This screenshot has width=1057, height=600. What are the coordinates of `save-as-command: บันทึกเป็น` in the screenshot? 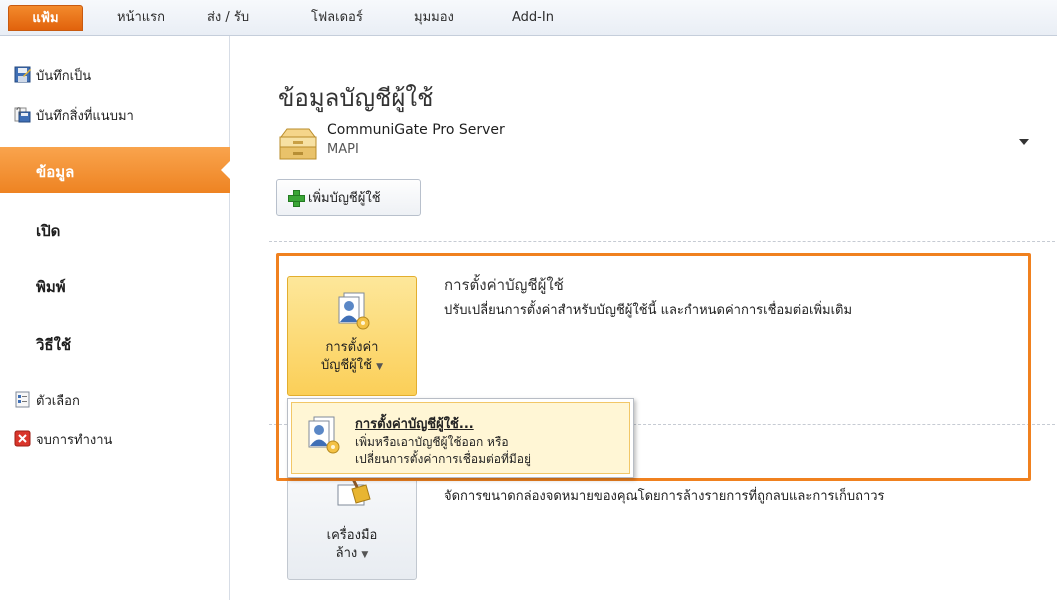 It's located at (53, 75).